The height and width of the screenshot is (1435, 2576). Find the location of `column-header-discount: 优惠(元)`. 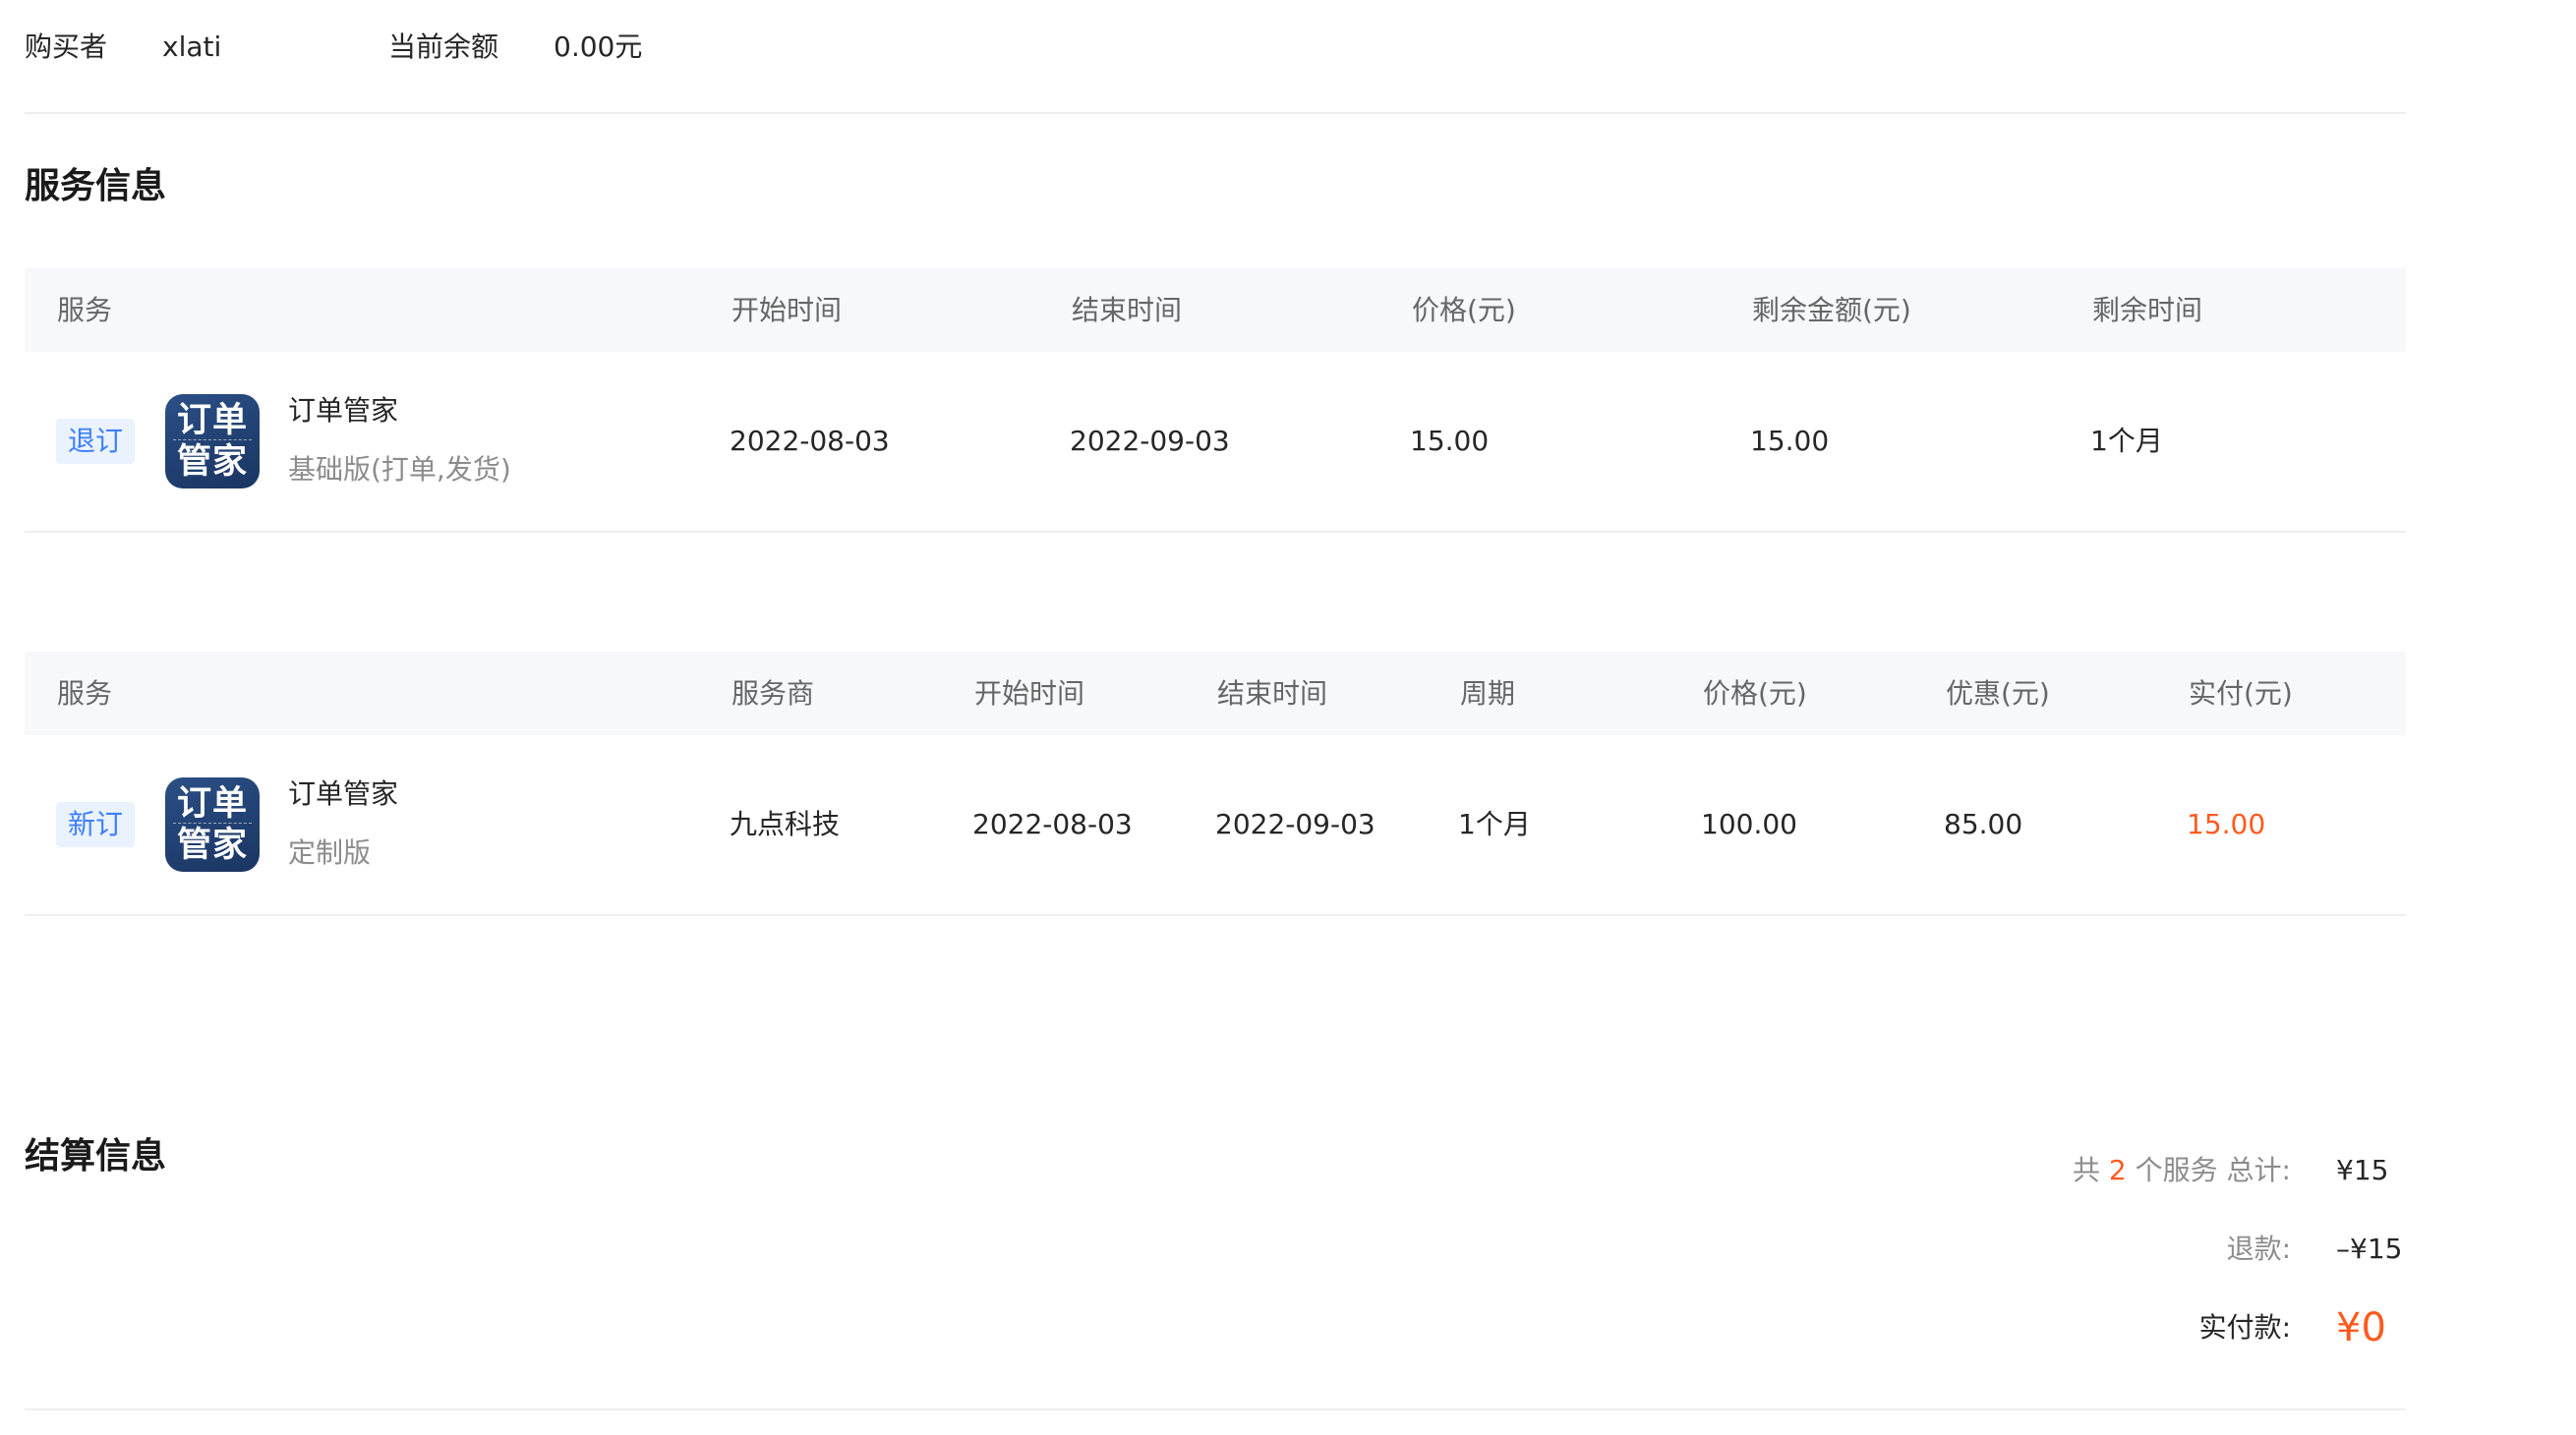

column-header-discount: 优惠(元) is located at coordinates (1998, 693).